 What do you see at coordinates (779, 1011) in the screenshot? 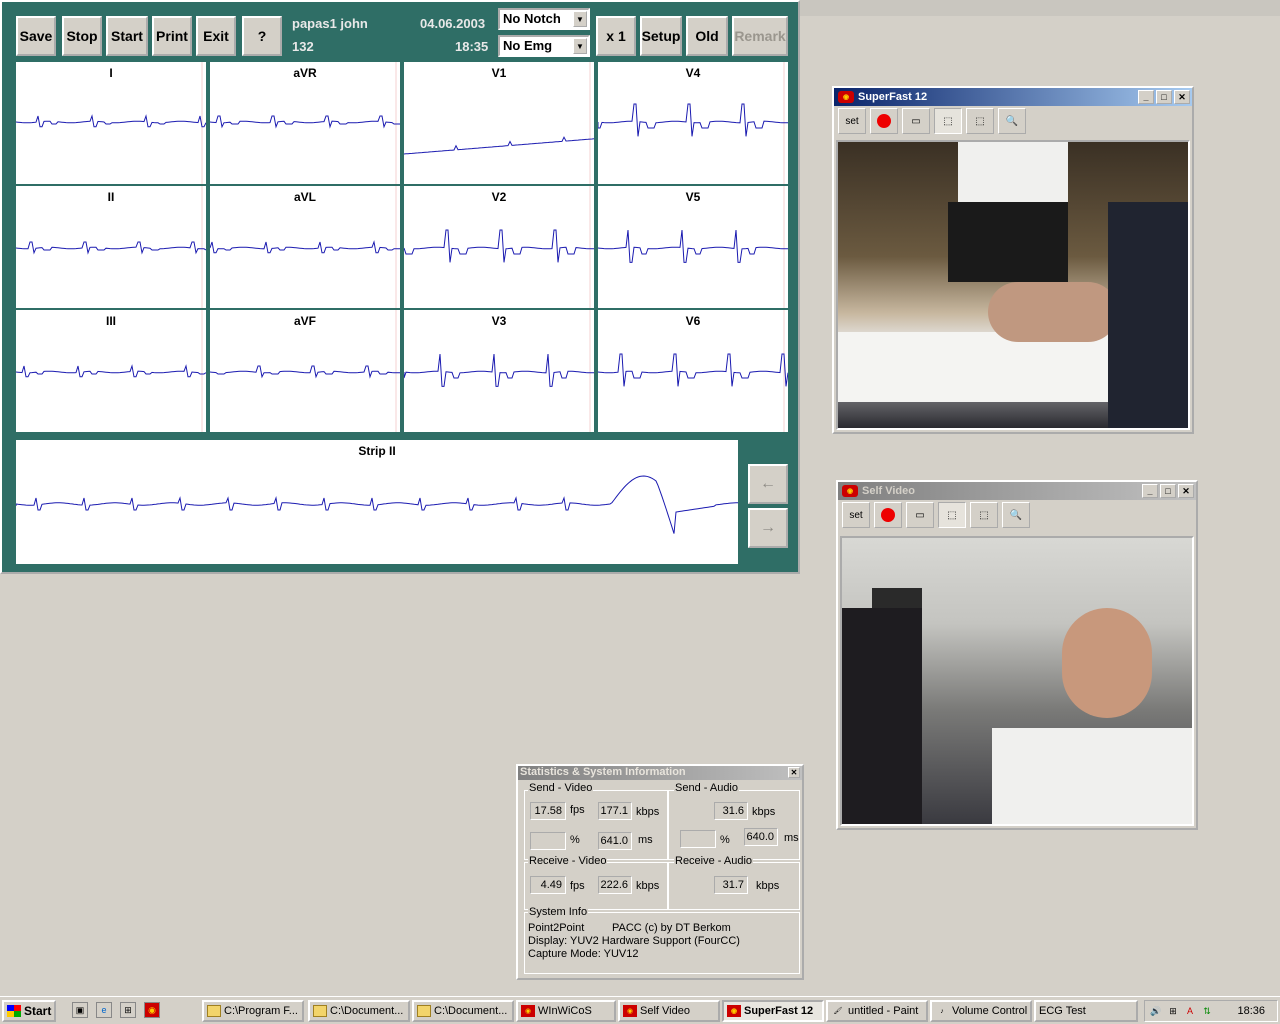
I see `taskbar-button-label: SuperFast 12` at bounding box center [779, 1011].